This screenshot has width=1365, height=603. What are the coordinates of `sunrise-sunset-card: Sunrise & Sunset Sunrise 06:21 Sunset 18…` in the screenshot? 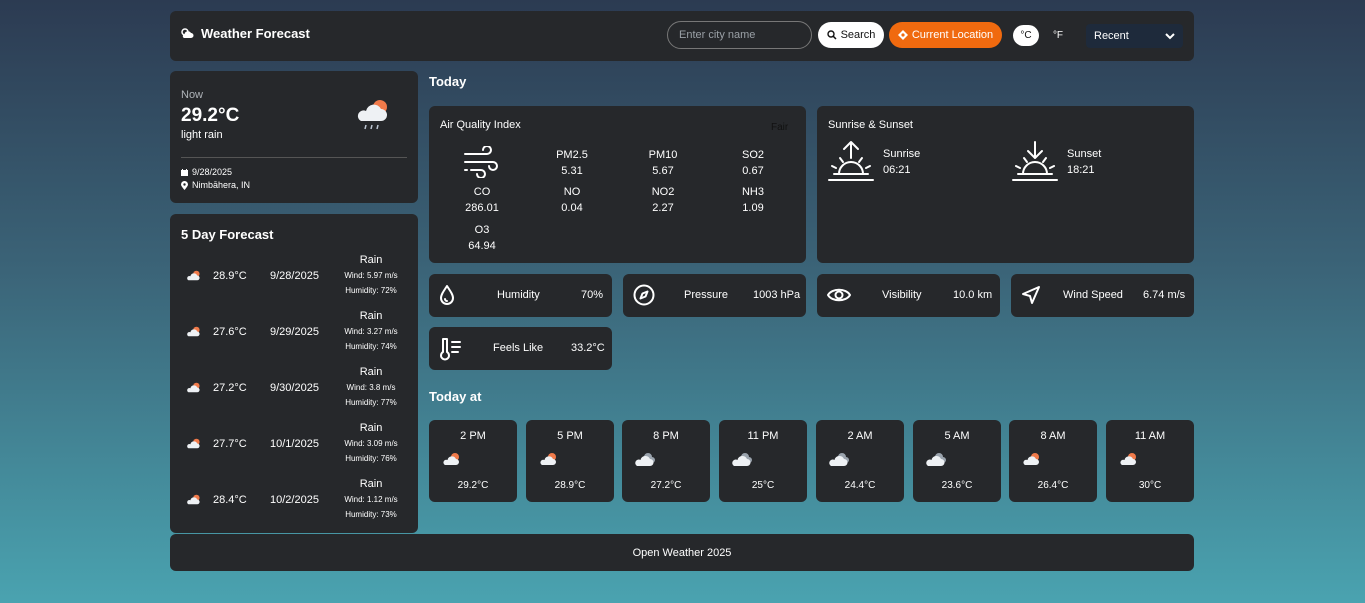 It's located at (1005, 184).